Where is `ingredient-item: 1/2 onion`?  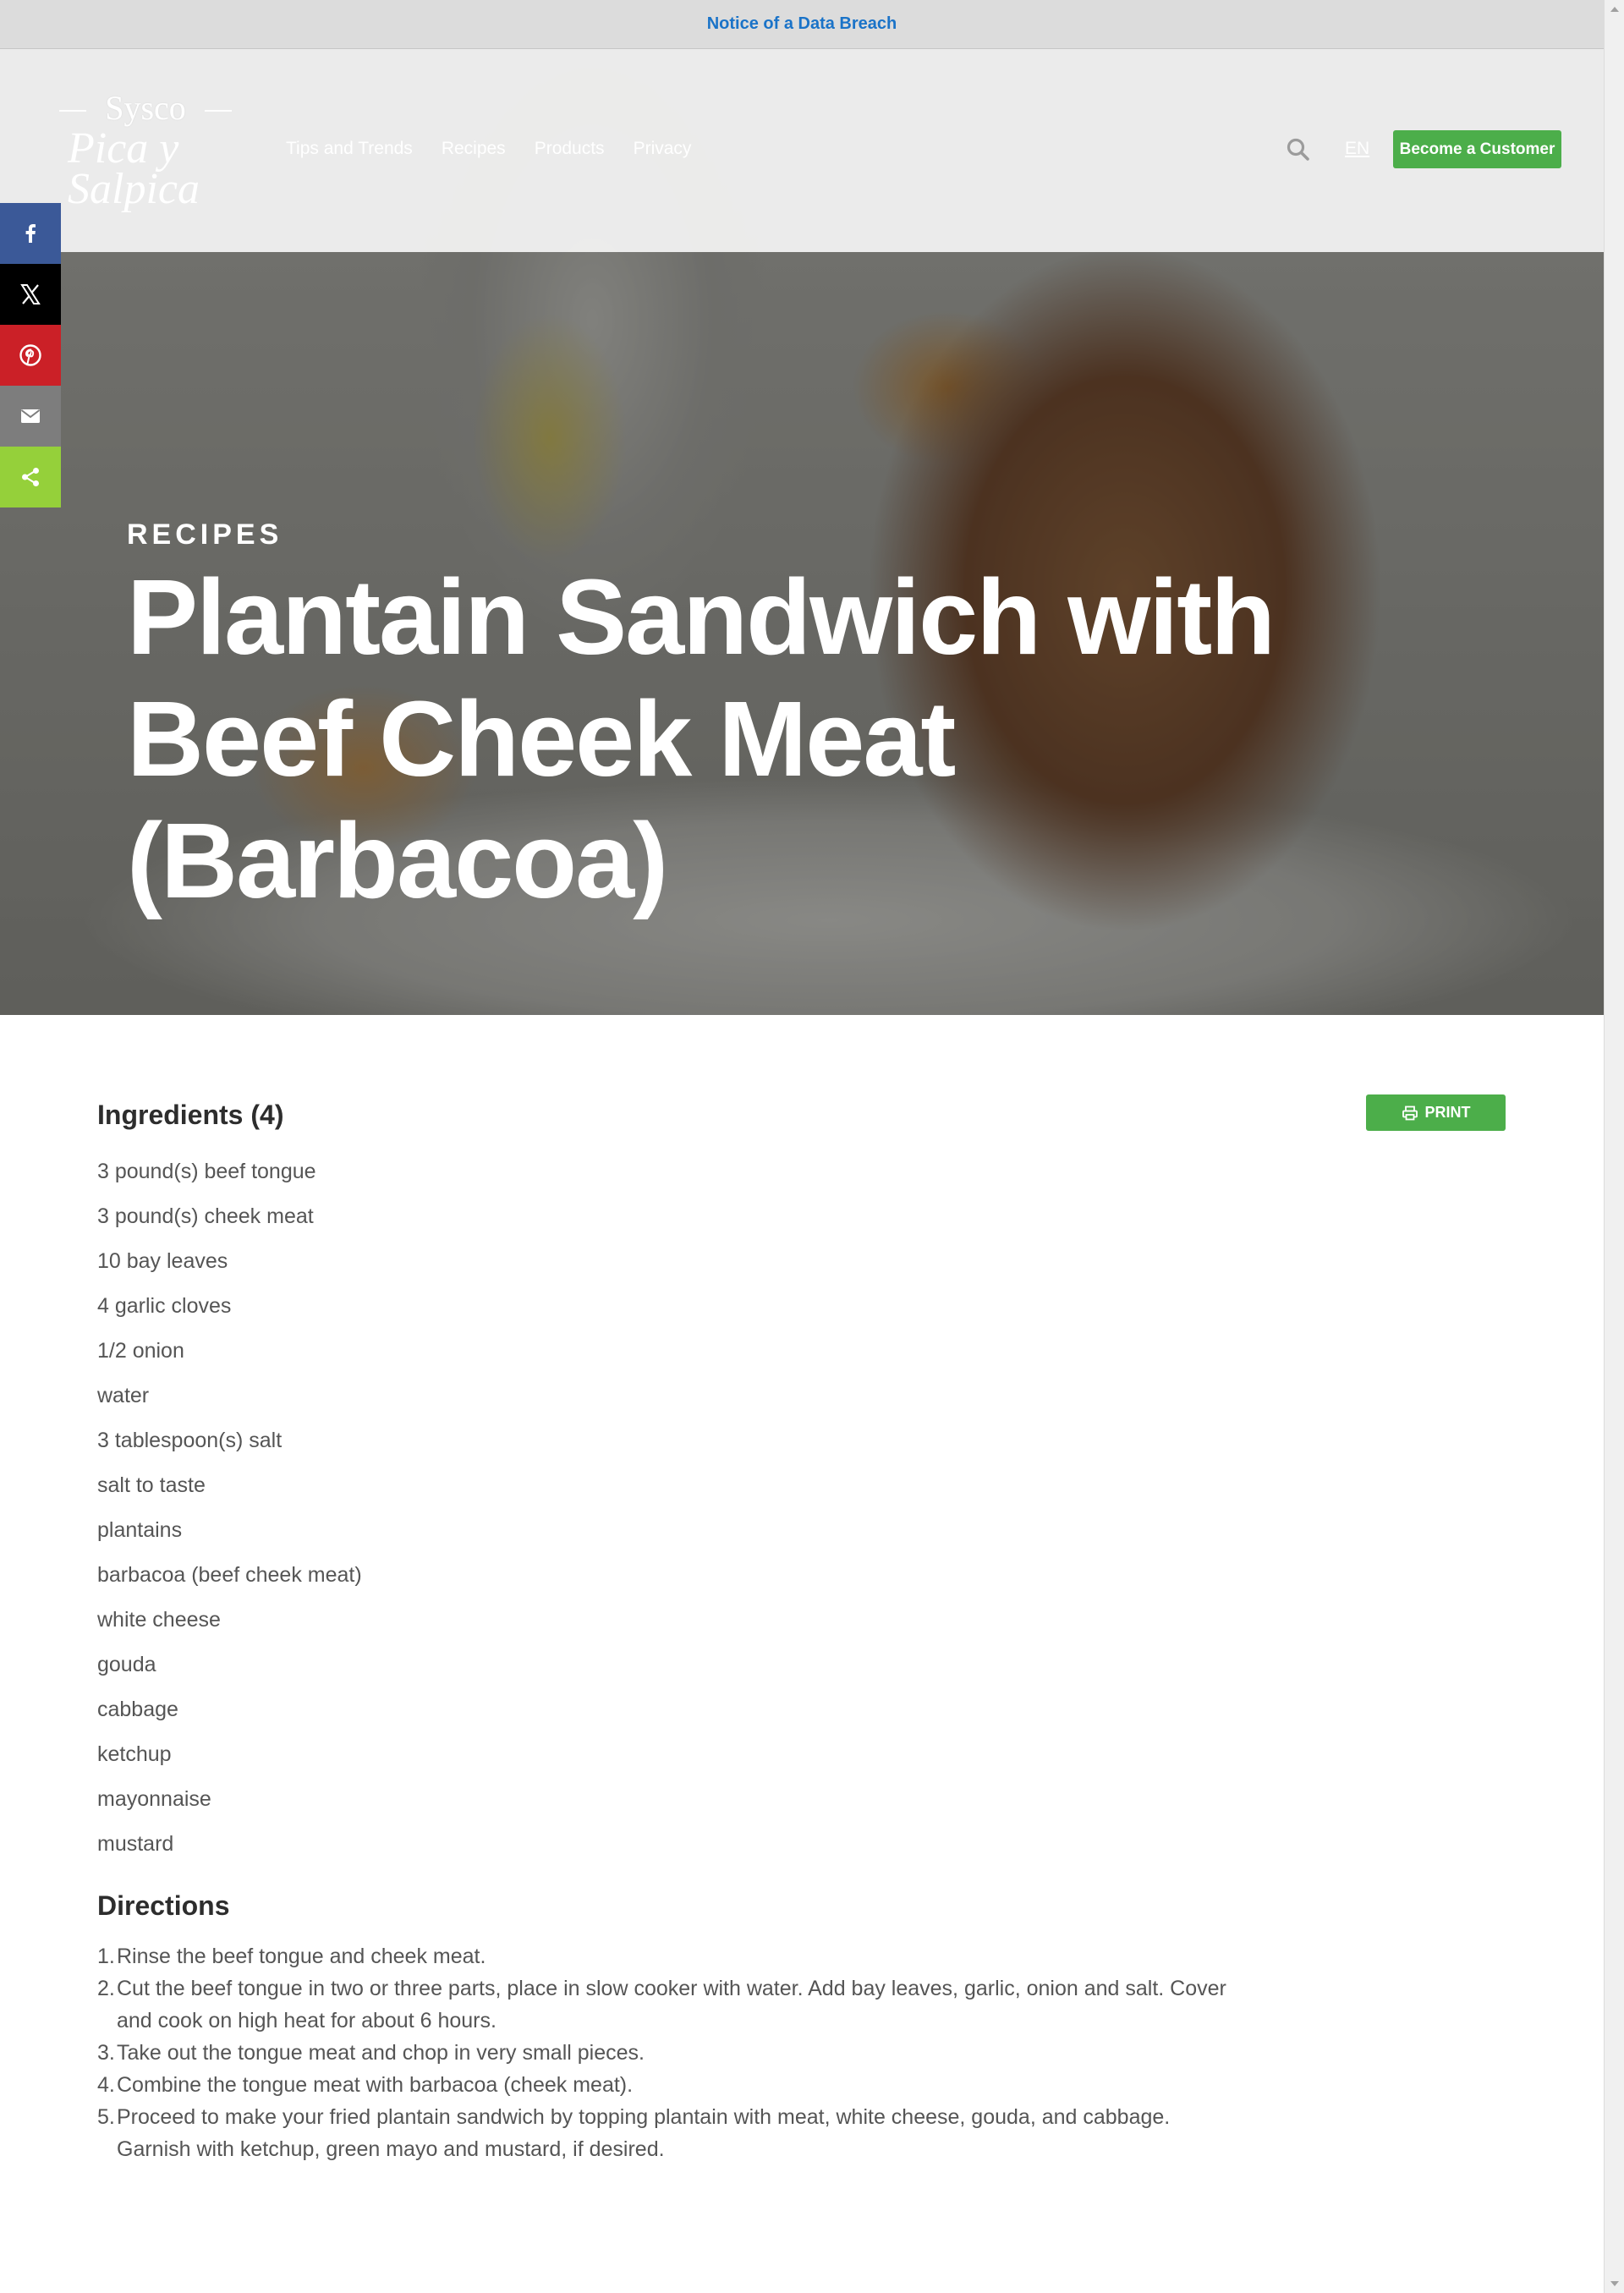
ingredient-item: 1/2 onion is located at coordinates (140, 1351).